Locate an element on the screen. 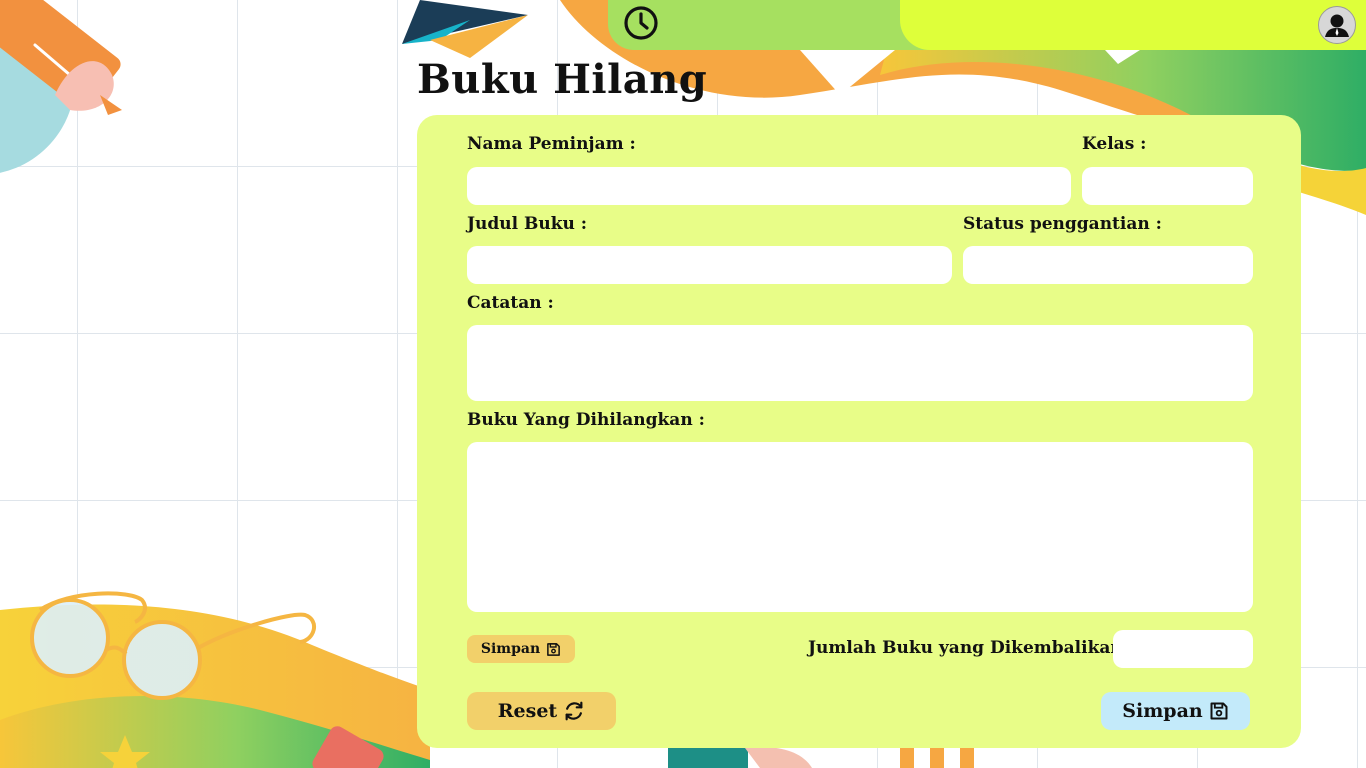 The image size is (1366, 768). buku-dihilangkan-label: Buku Yang Dihilangkan : is located at coordinates (586, 420).